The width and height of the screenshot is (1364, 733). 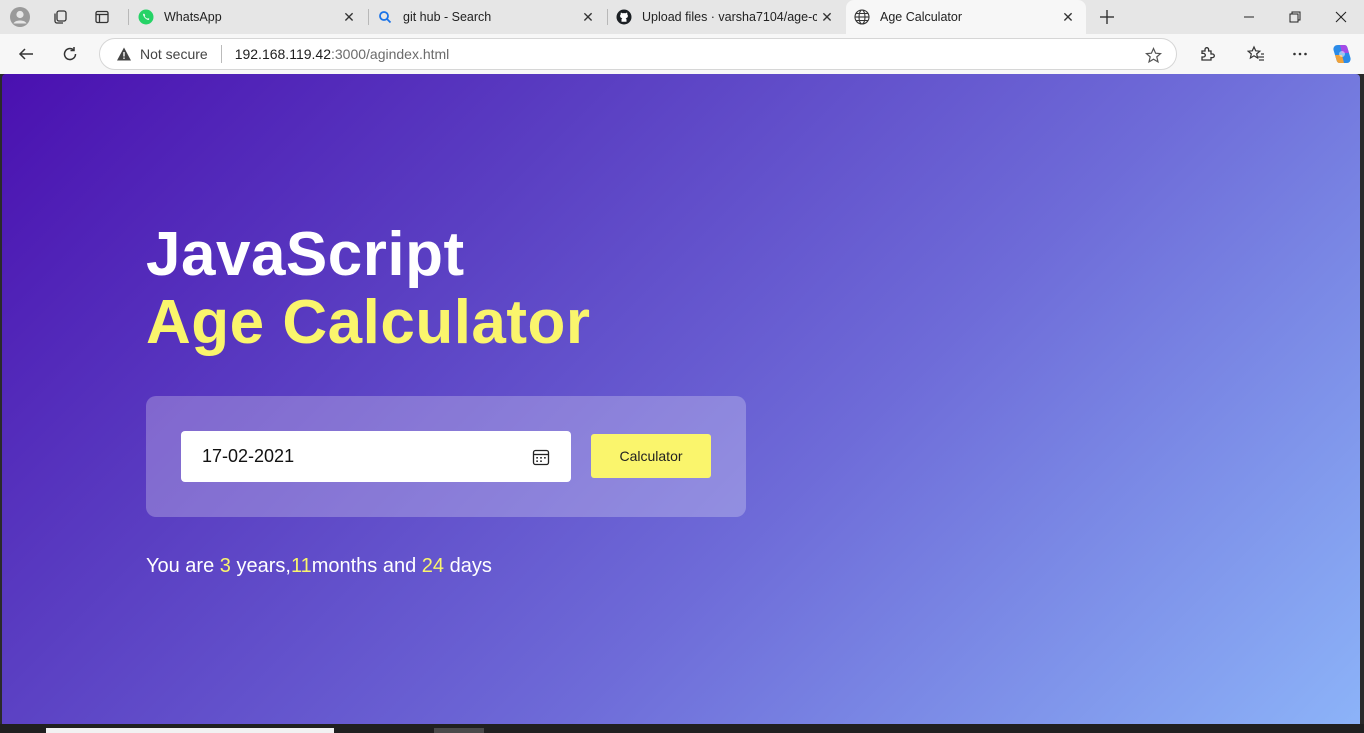 I want to click on tab-separator, so click(x=128, y=17).